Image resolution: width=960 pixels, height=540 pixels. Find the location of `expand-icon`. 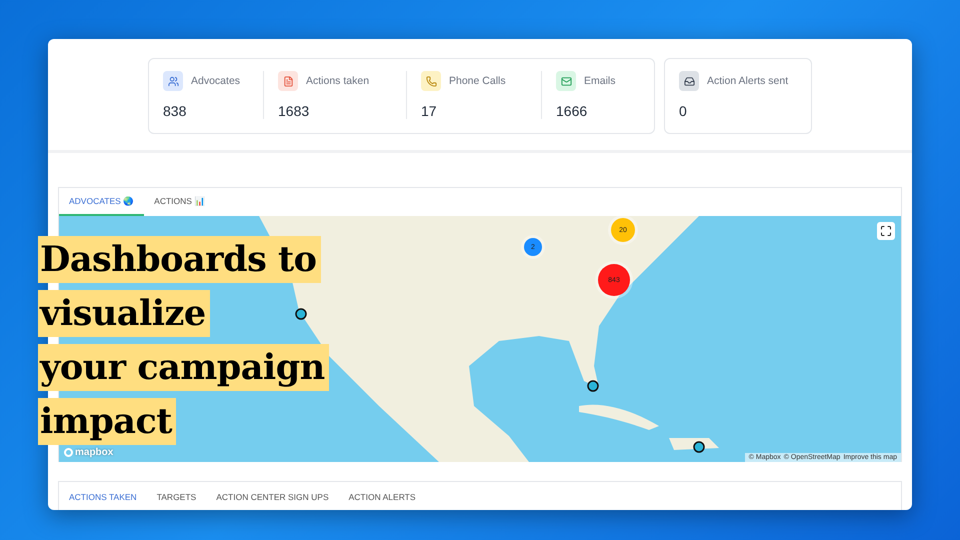

expand-icon is located at coordinates (886, 231).